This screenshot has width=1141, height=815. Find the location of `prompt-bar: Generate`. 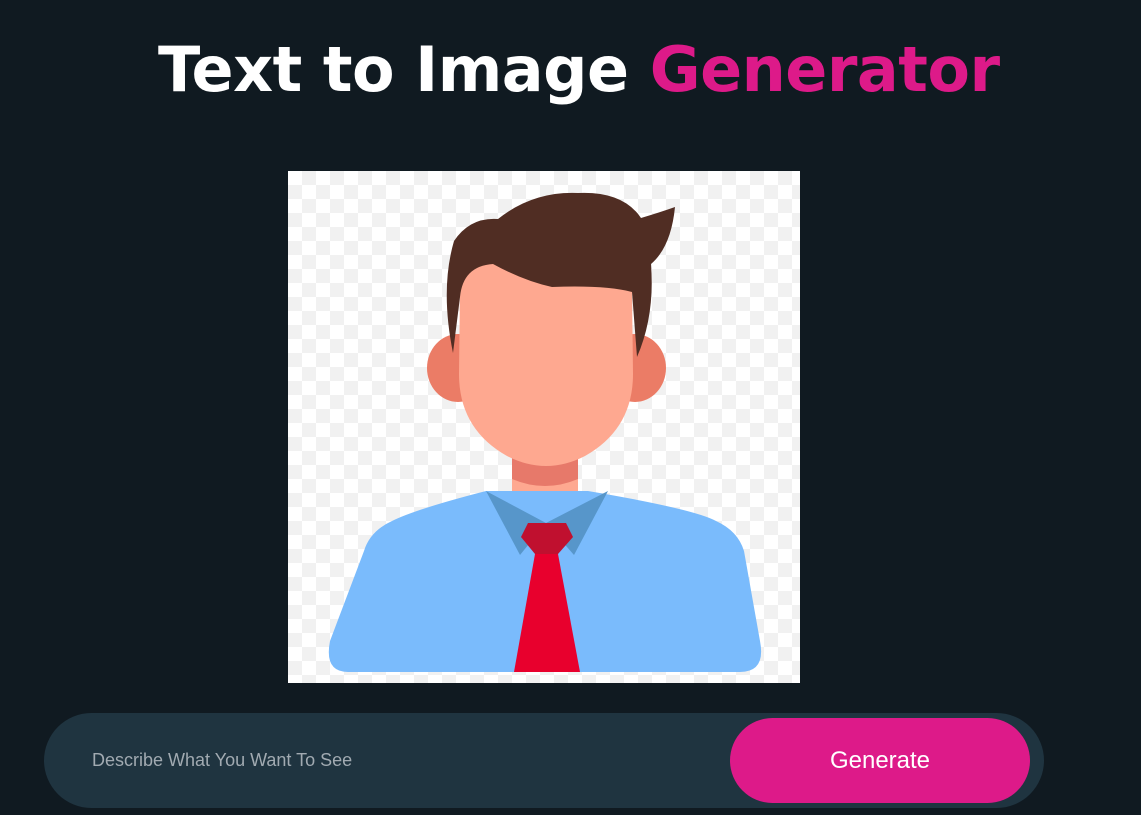

prompt-bar: Generate is located at coordinates (544, 760).